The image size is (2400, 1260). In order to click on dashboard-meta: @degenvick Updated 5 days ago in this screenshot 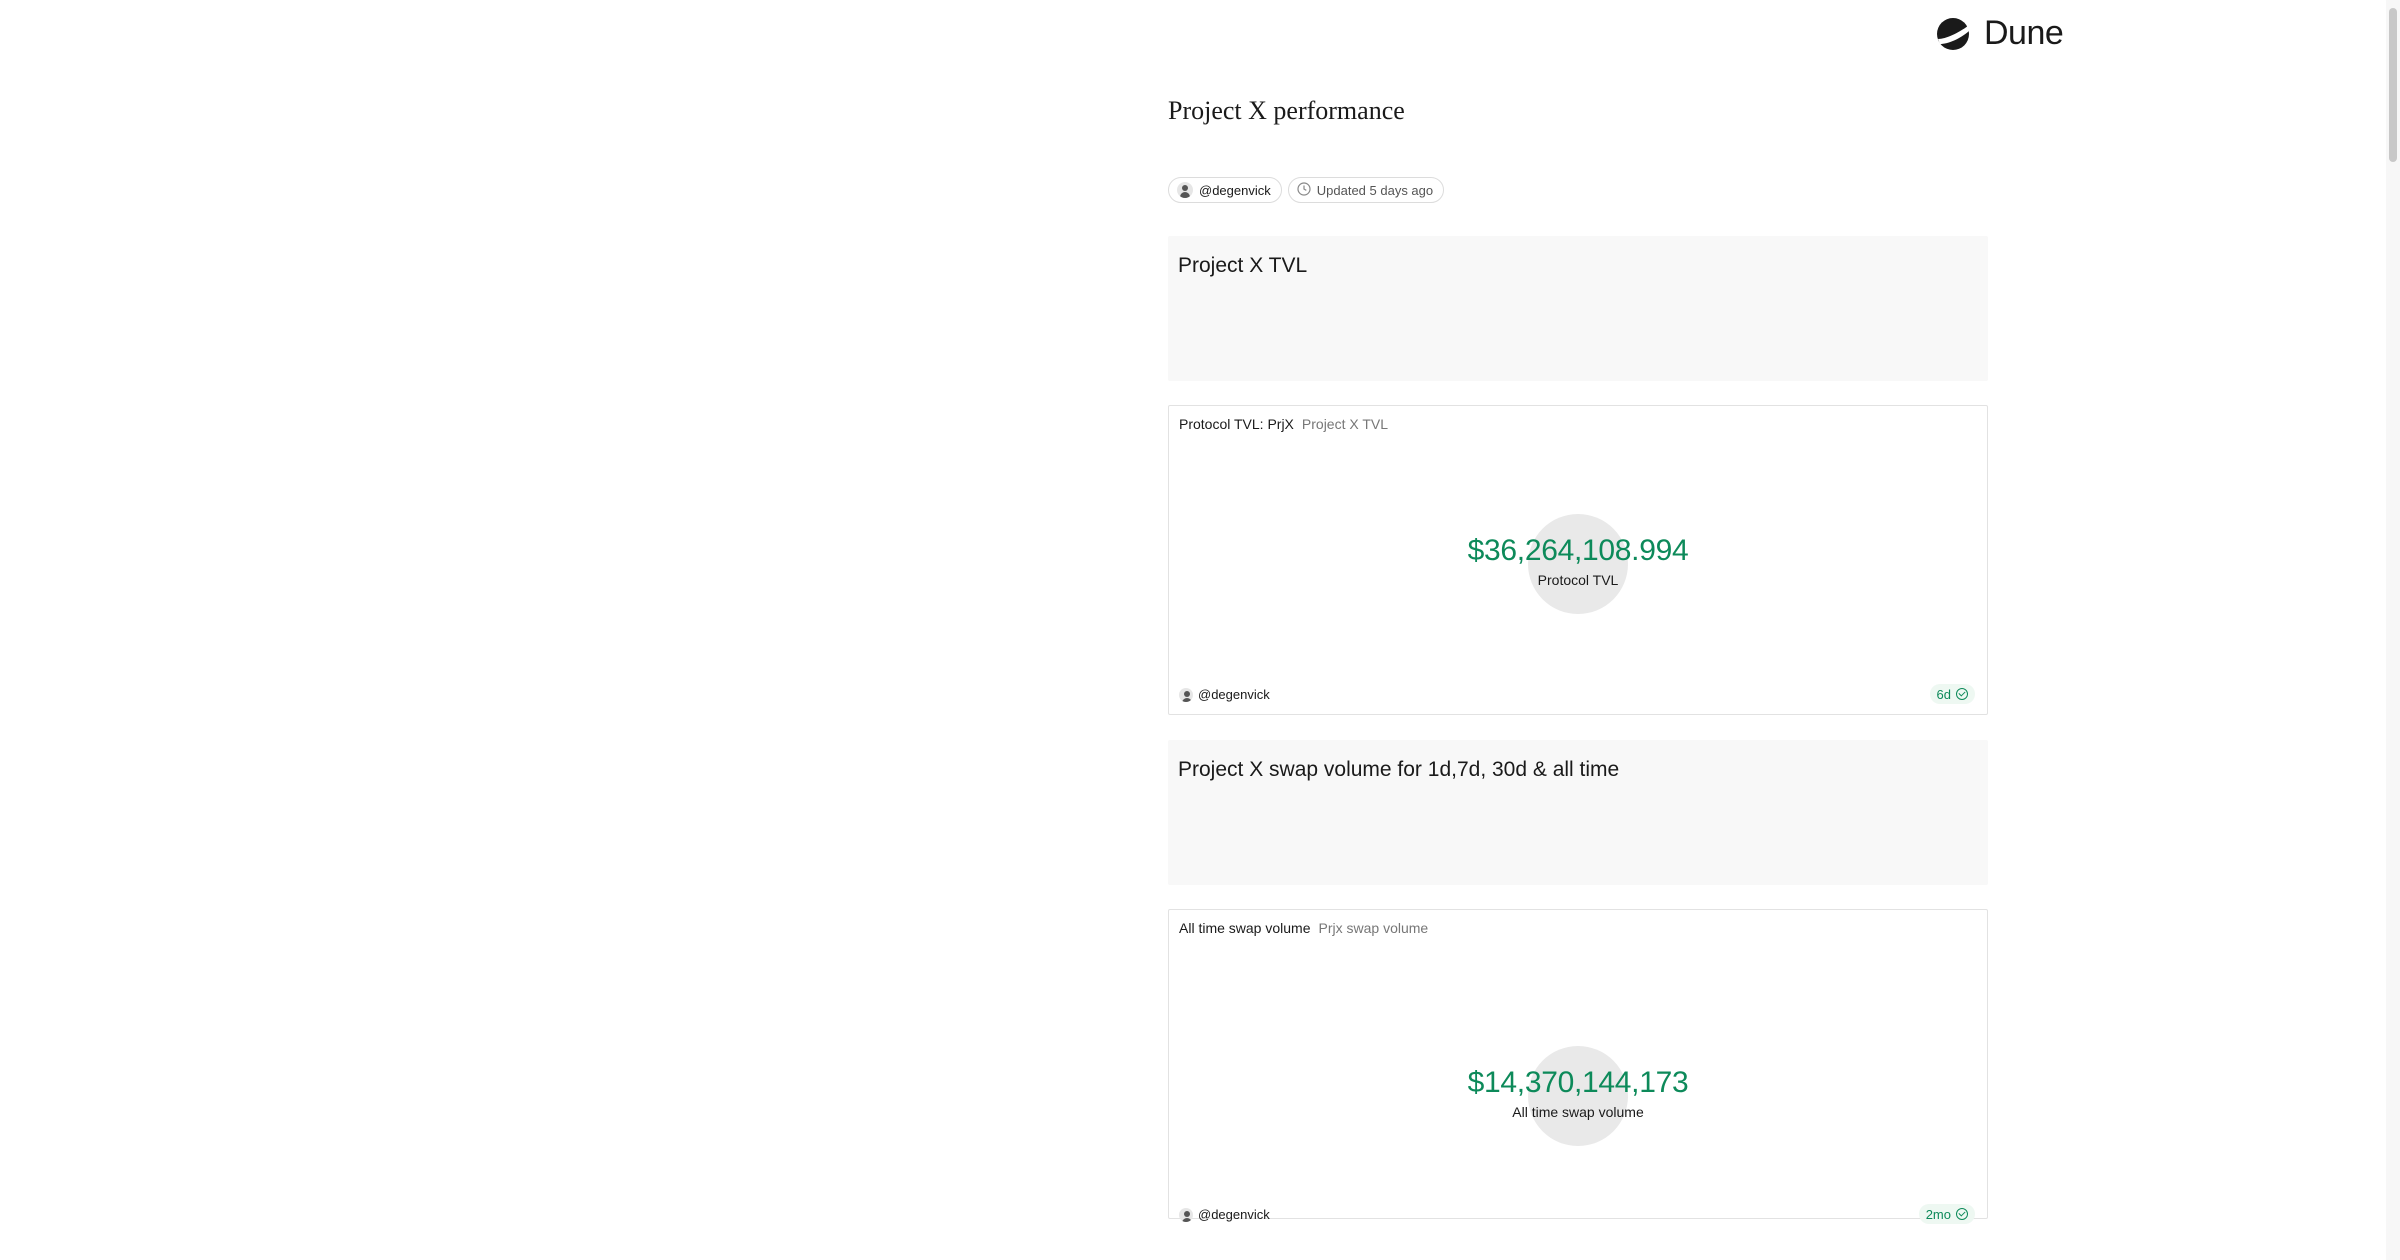, I will do `click(1306, 190)`.